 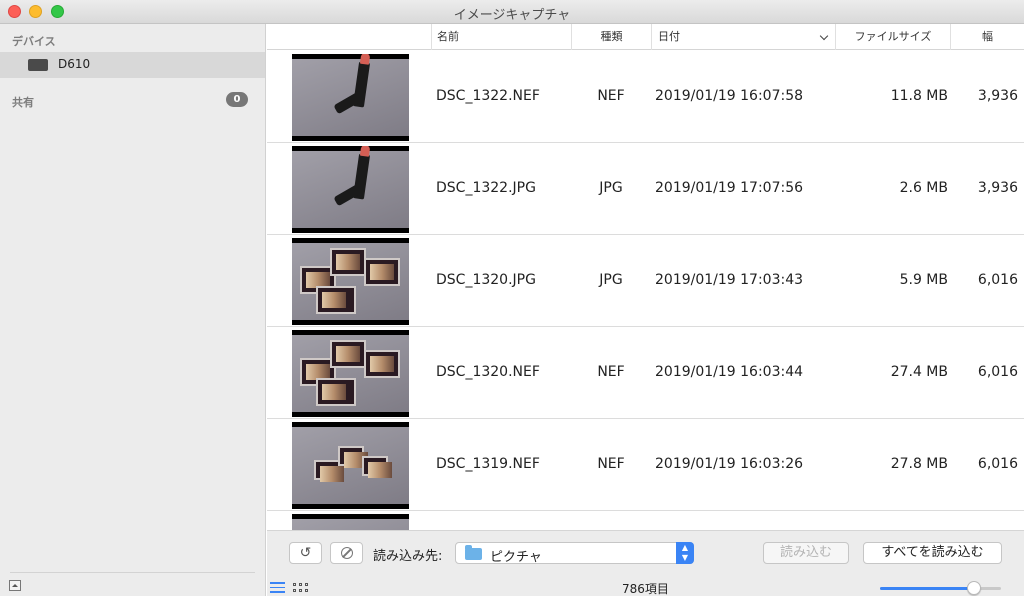 I want to click on cell-name: DSC_1322.NEF, so click(x=488, y=96).